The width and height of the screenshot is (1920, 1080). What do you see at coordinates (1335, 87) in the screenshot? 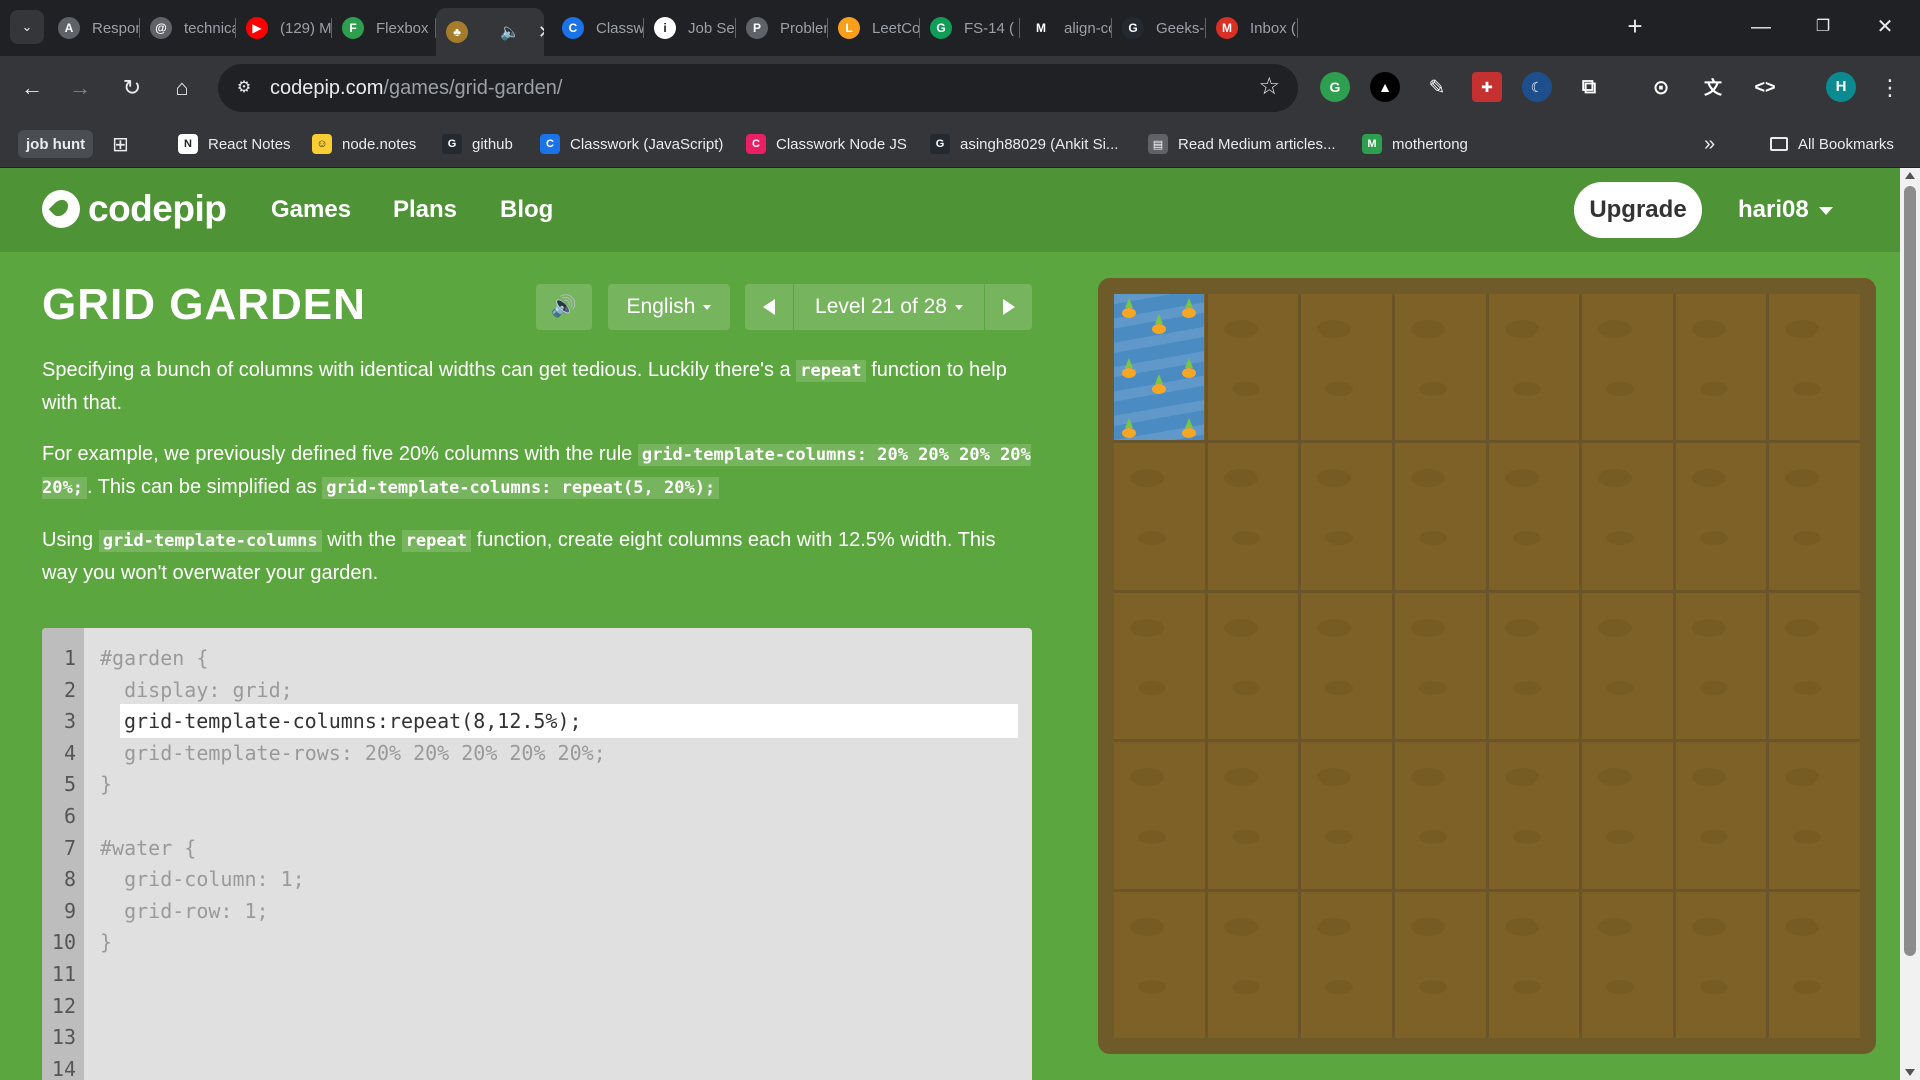
I see `extension-grammar-icon: G` at bounding box center [1335, 87].